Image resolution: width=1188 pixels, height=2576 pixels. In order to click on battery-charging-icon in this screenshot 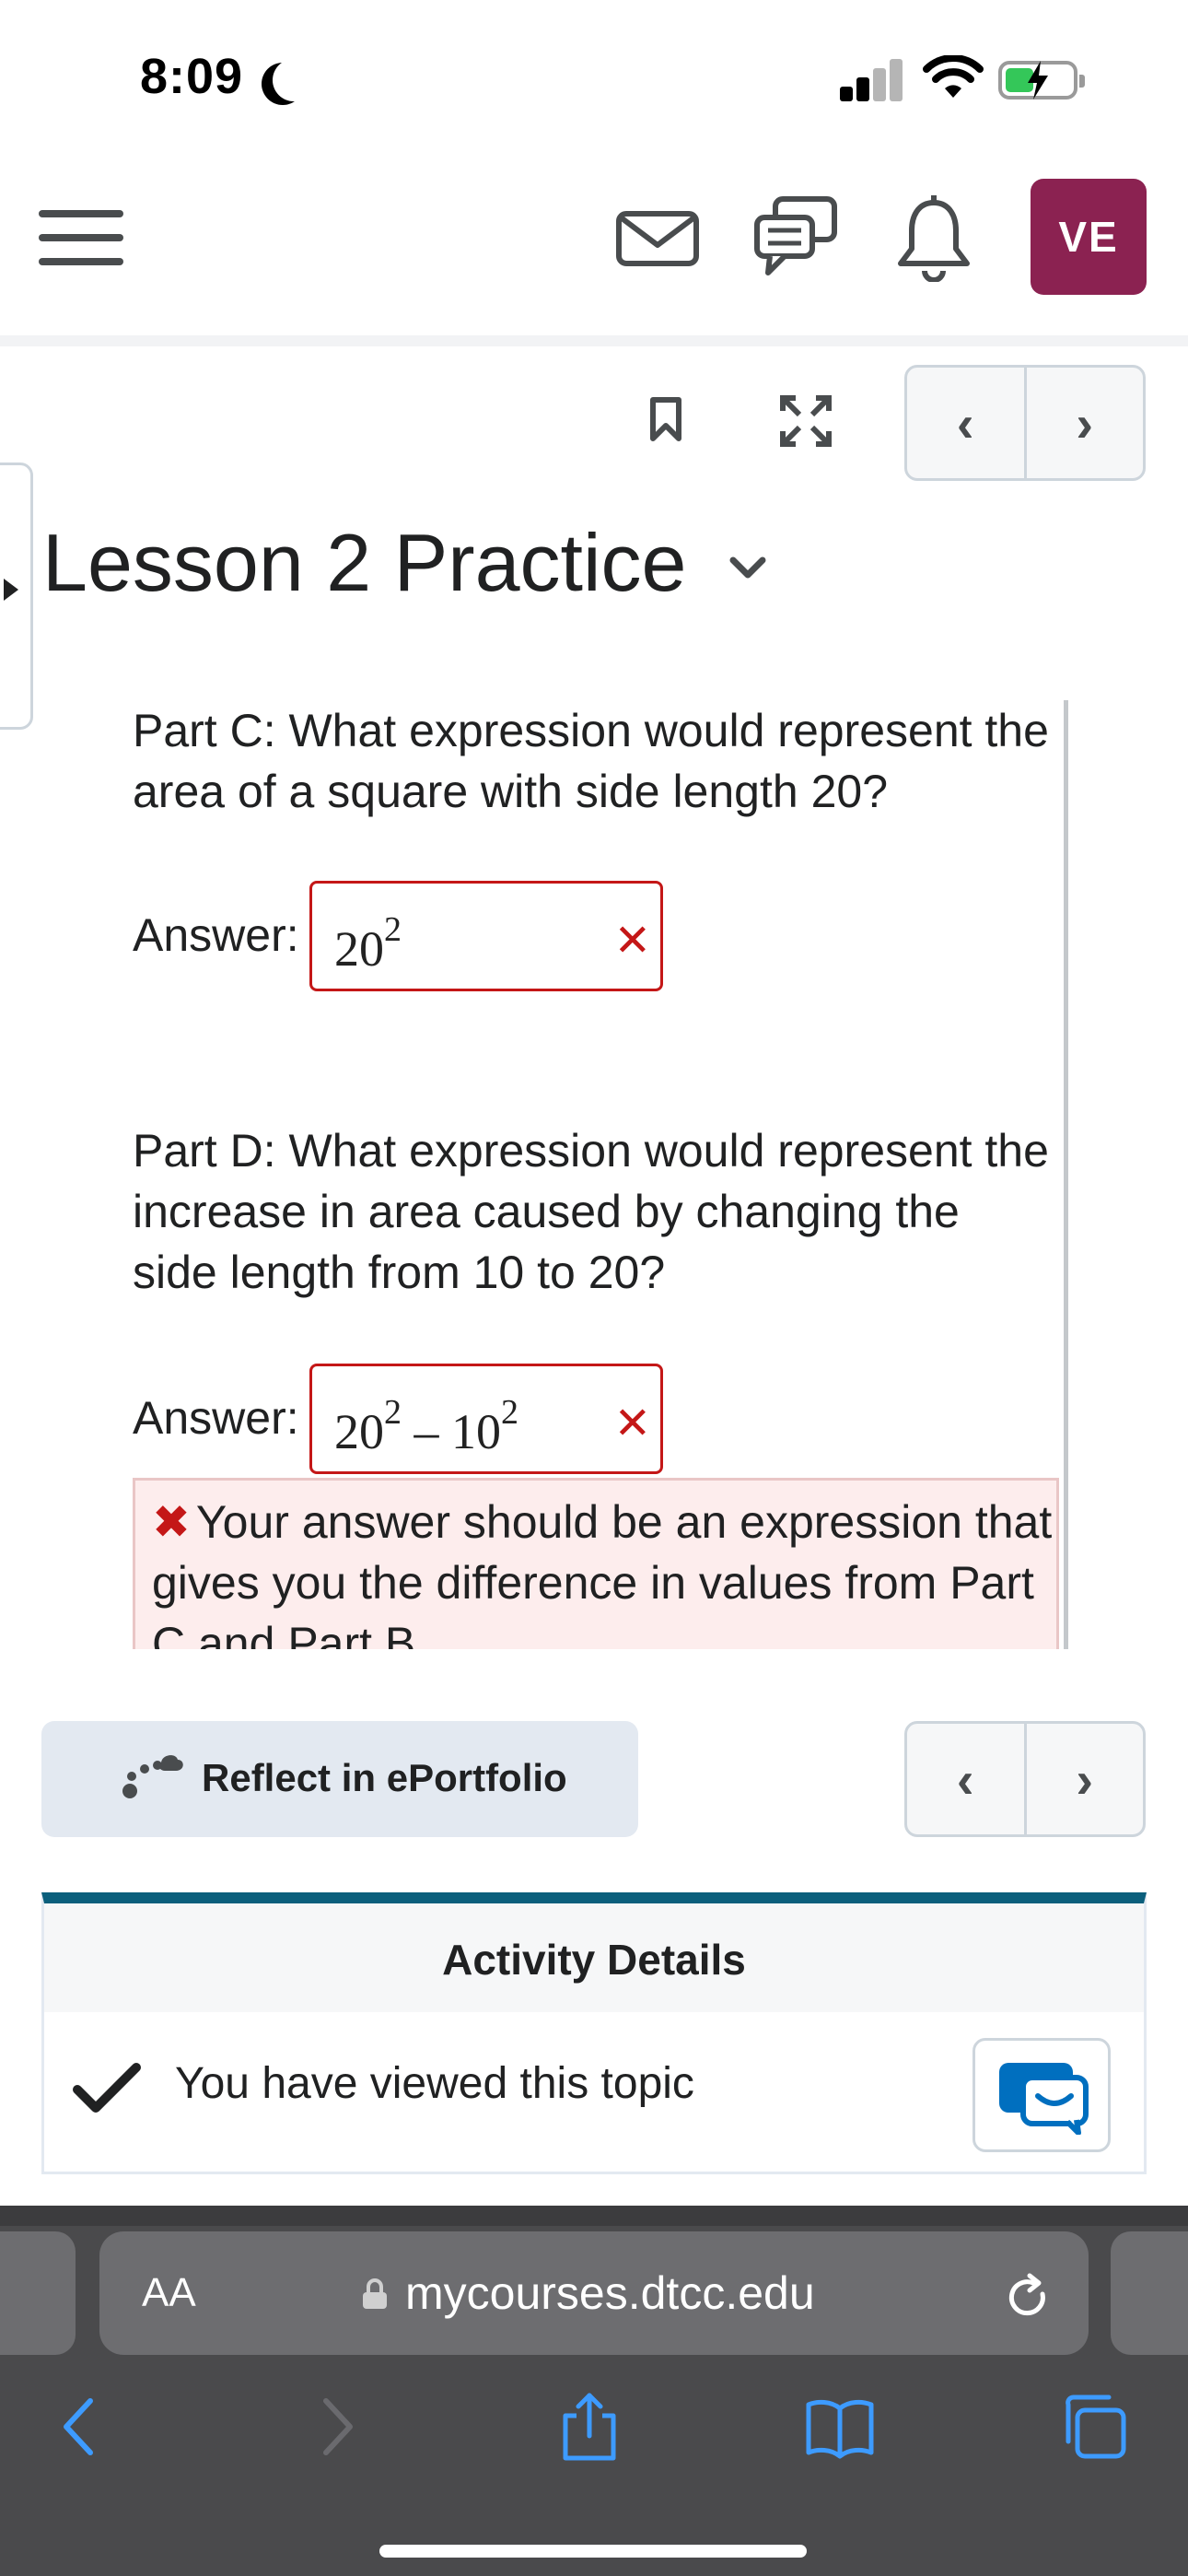, I will do `click(1041, 80)`.